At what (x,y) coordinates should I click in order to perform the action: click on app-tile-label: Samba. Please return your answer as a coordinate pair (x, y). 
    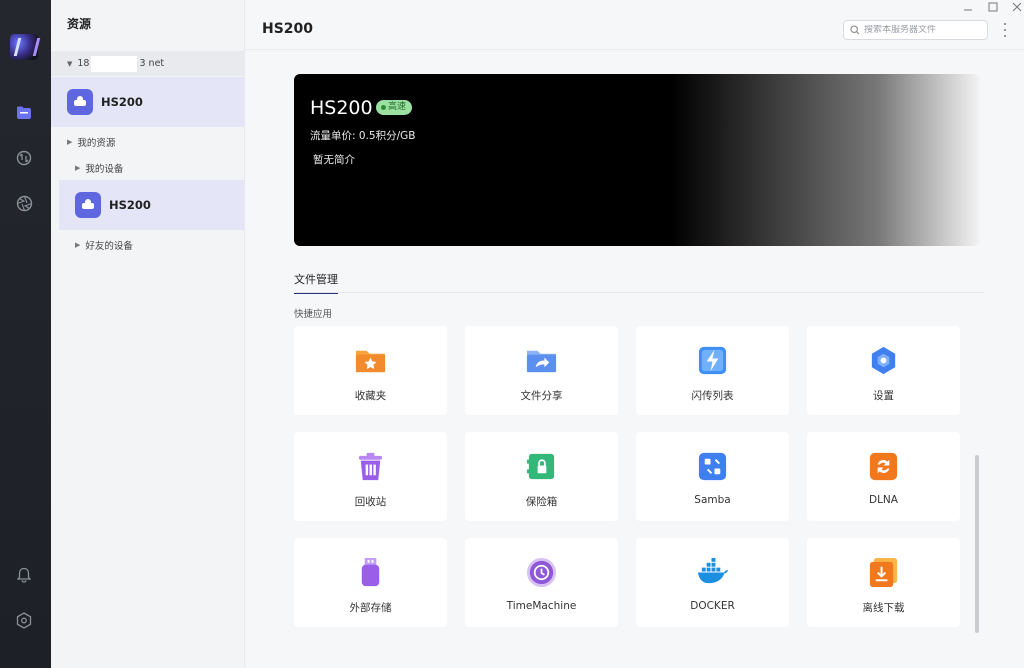
    Looking at the image, I should click on (712, 500).